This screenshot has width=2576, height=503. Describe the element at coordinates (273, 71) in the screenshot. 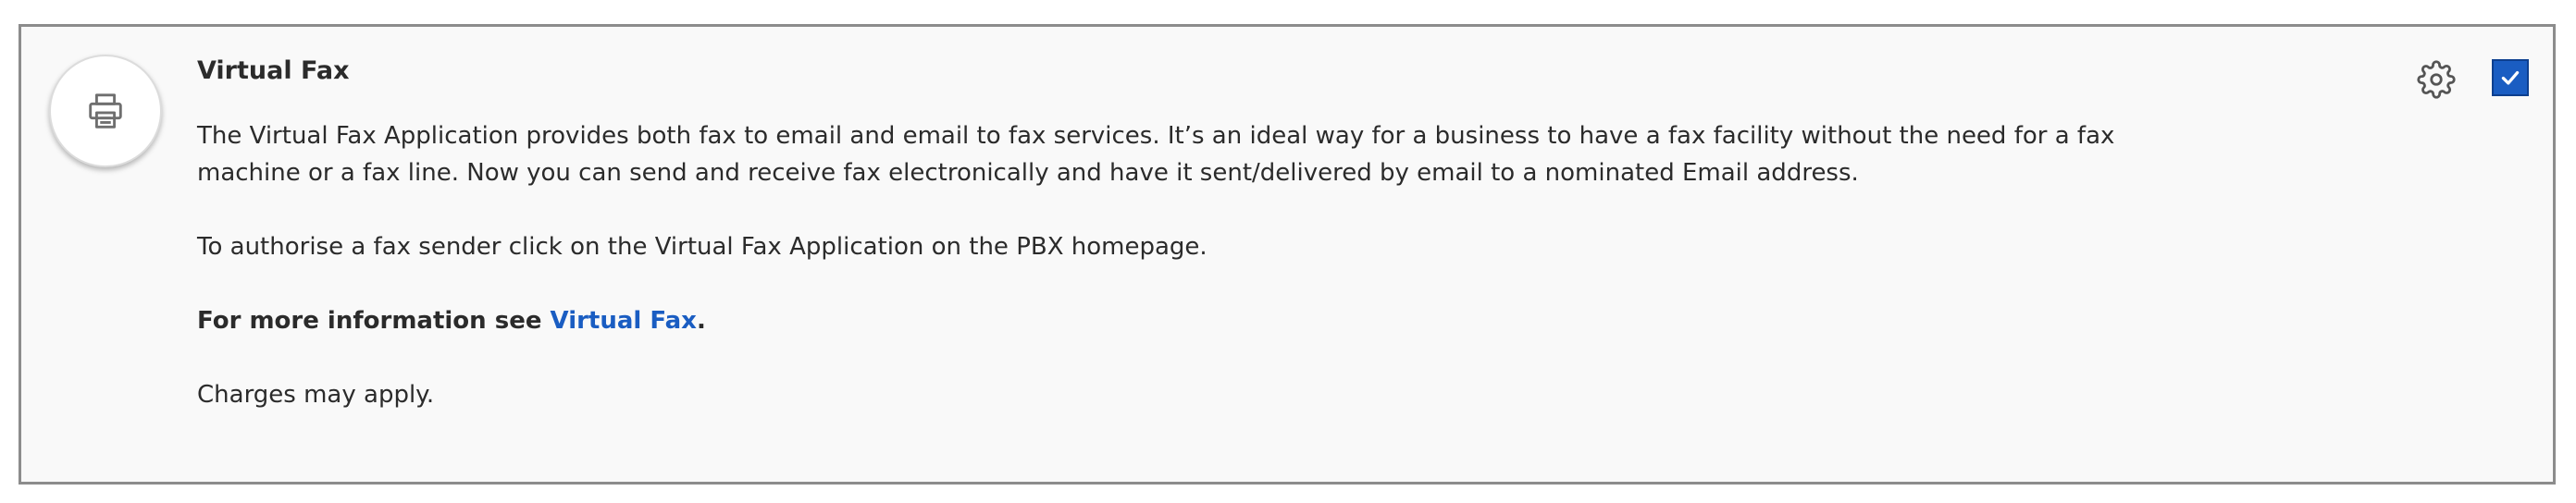

I see `item-title: Virtual Fax` at that location.